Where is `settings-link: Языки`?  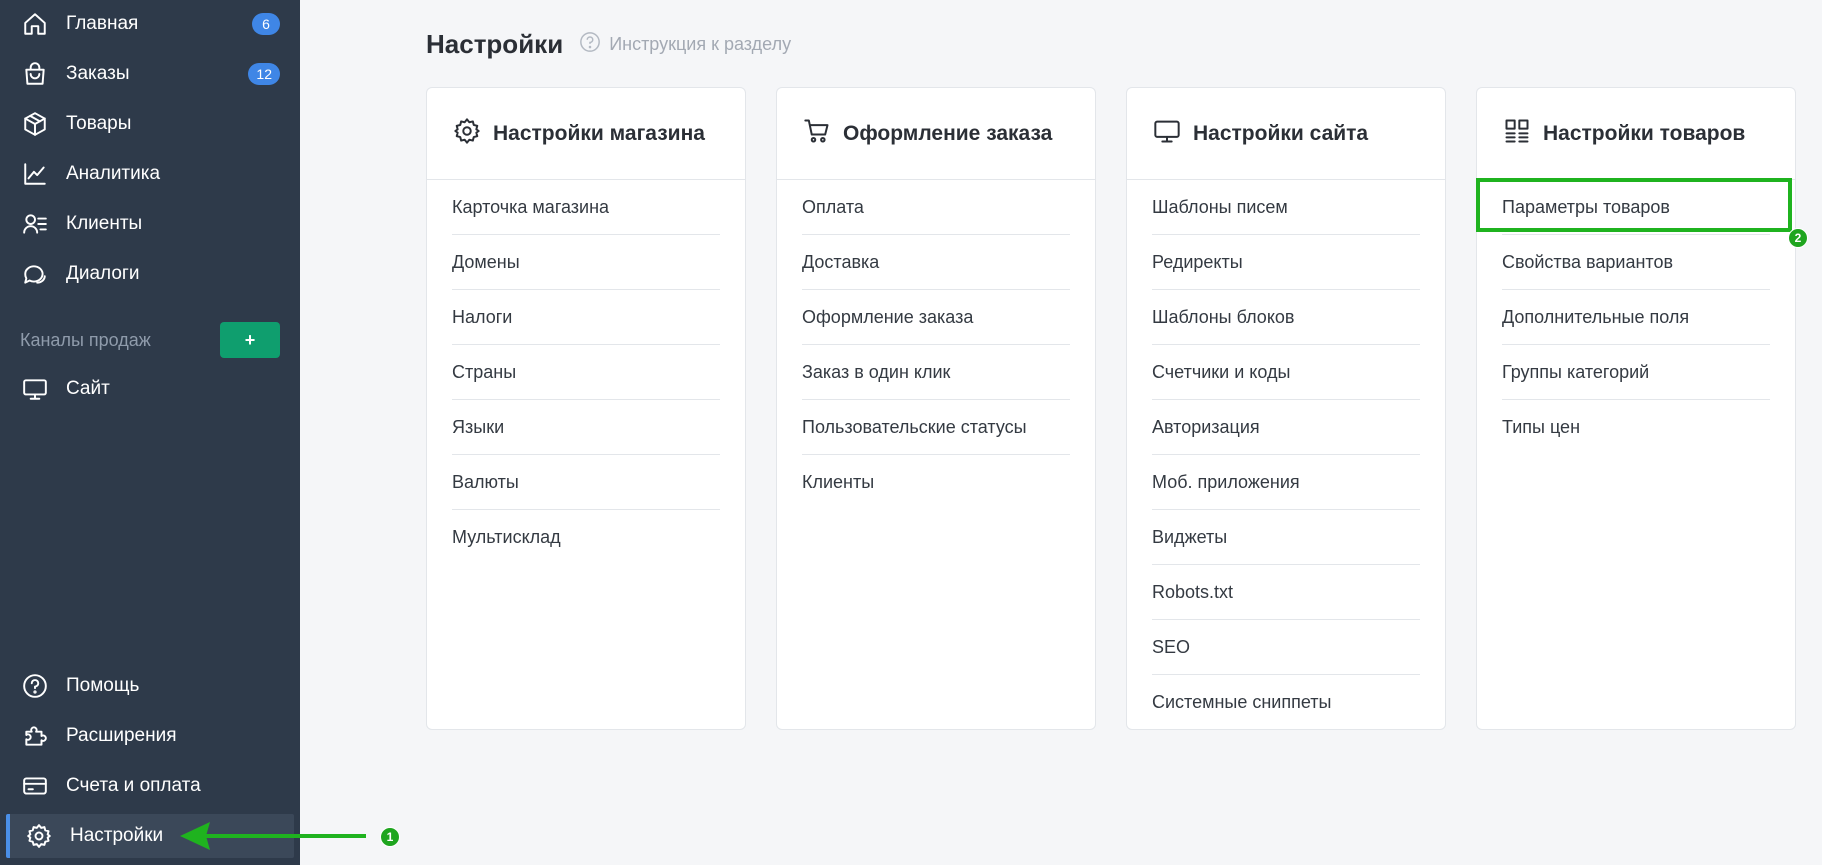
settings-link: Языки is located at coordinates (586, 427).